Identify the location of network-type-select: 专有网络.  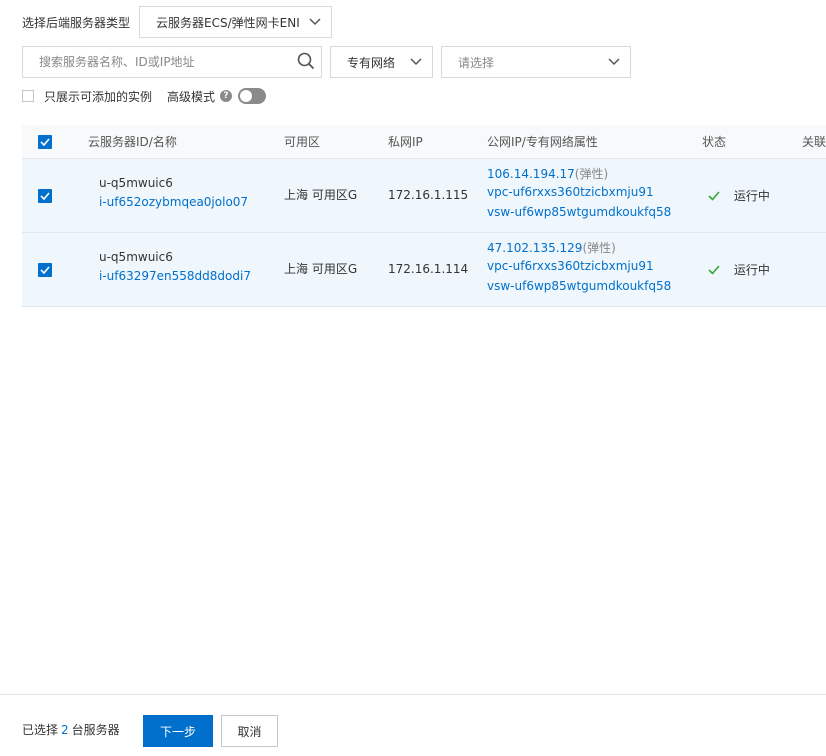
(381, 62).